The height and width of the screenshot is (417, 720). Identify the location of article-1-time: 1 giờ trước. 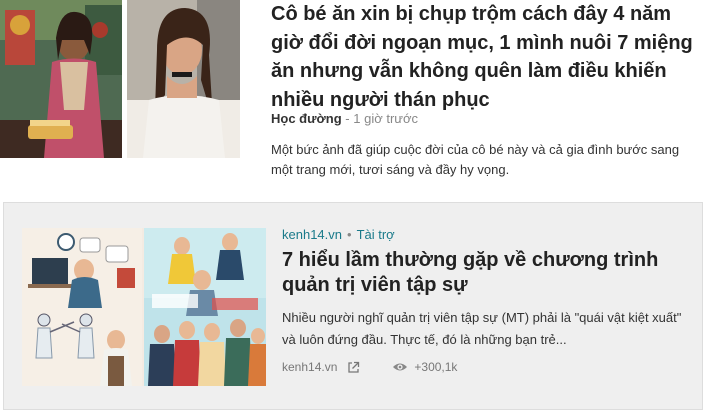
(386, 118).